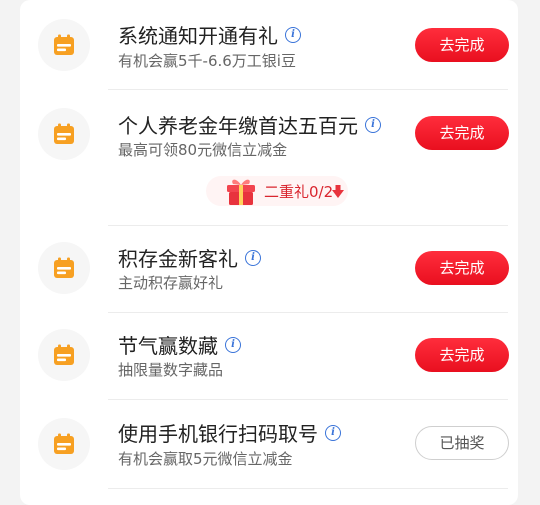  What do you see at coordinates (205, 459) in the screenshot?
I see `task-subtitle: 有机会赢取5元微信立减金` at bounding box center [205, 459].